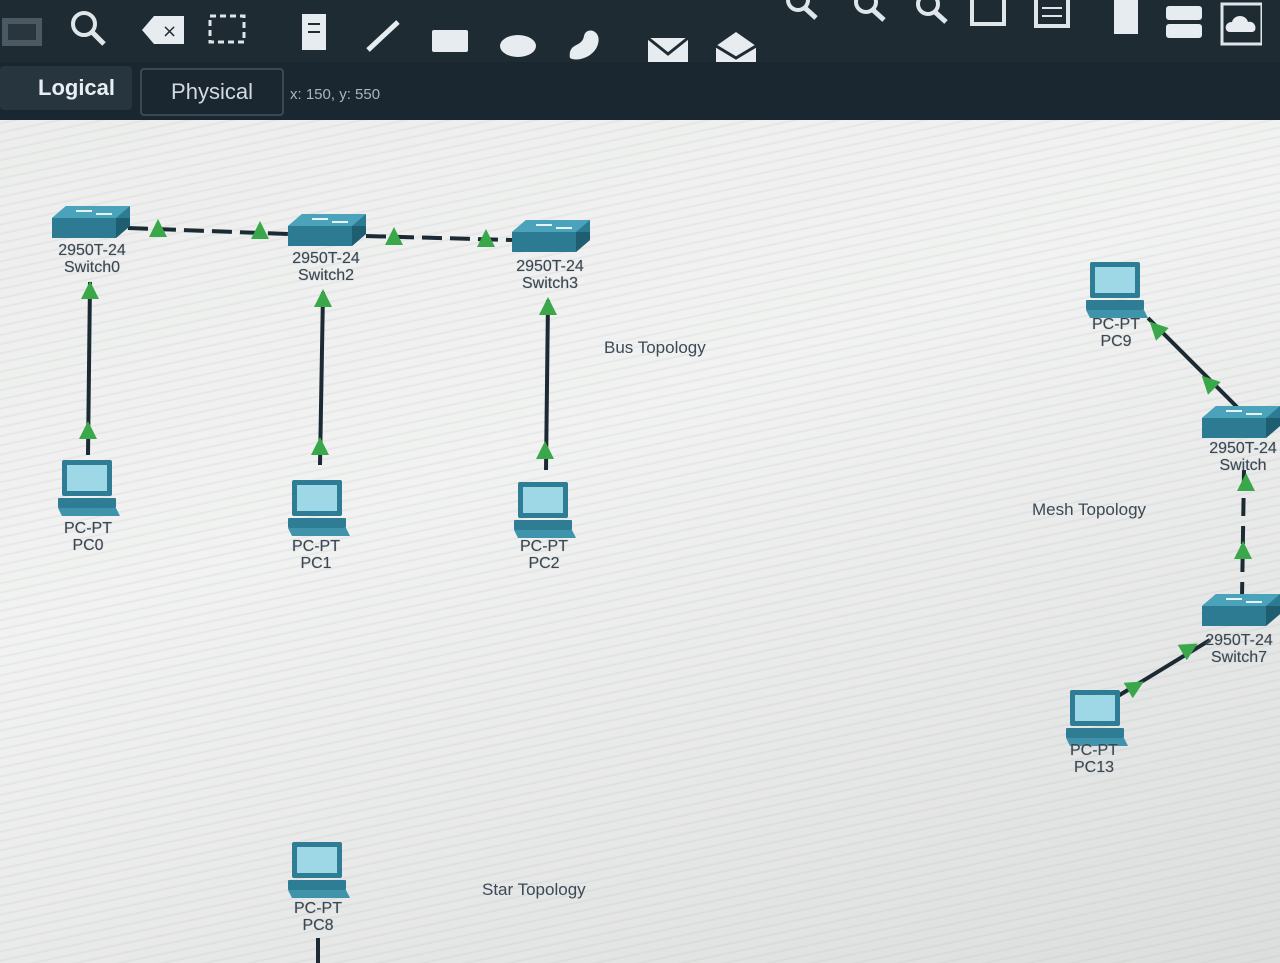 The width and height of the screenshot is (1280, 963). Describe the element at coordinates (77, 87) in the screenshot. I see `logical-tab-label: Logical` at that location.